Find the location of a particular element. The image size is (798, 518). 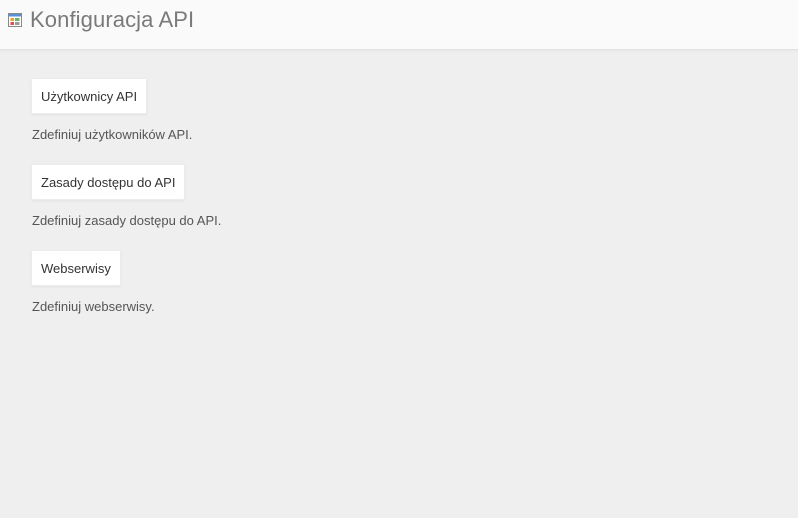

section-api-users: Użytkownicy API is located at coordinates (89, 96).